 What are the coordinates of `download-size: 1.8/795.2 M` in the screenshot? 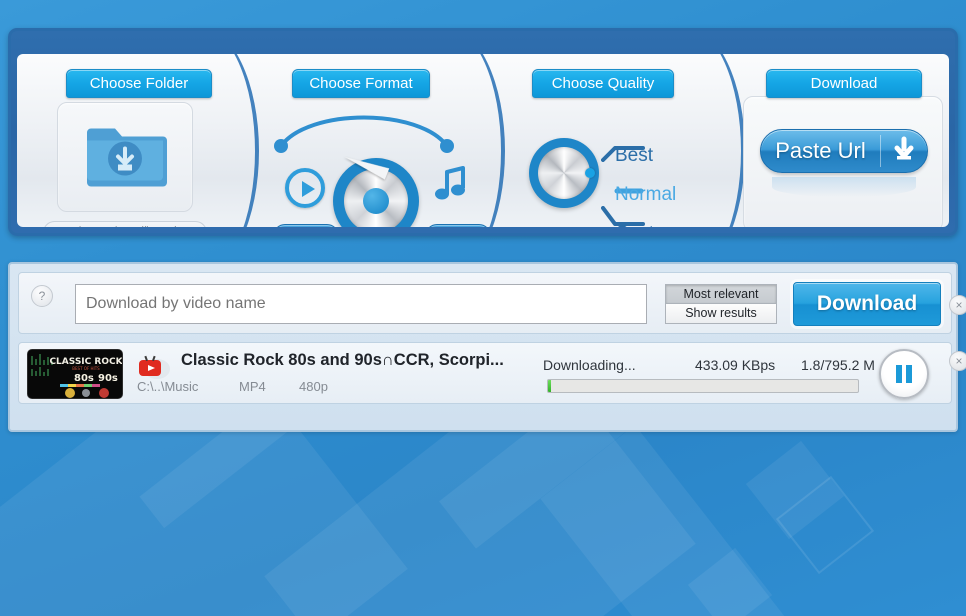 It's located at (838, 365).